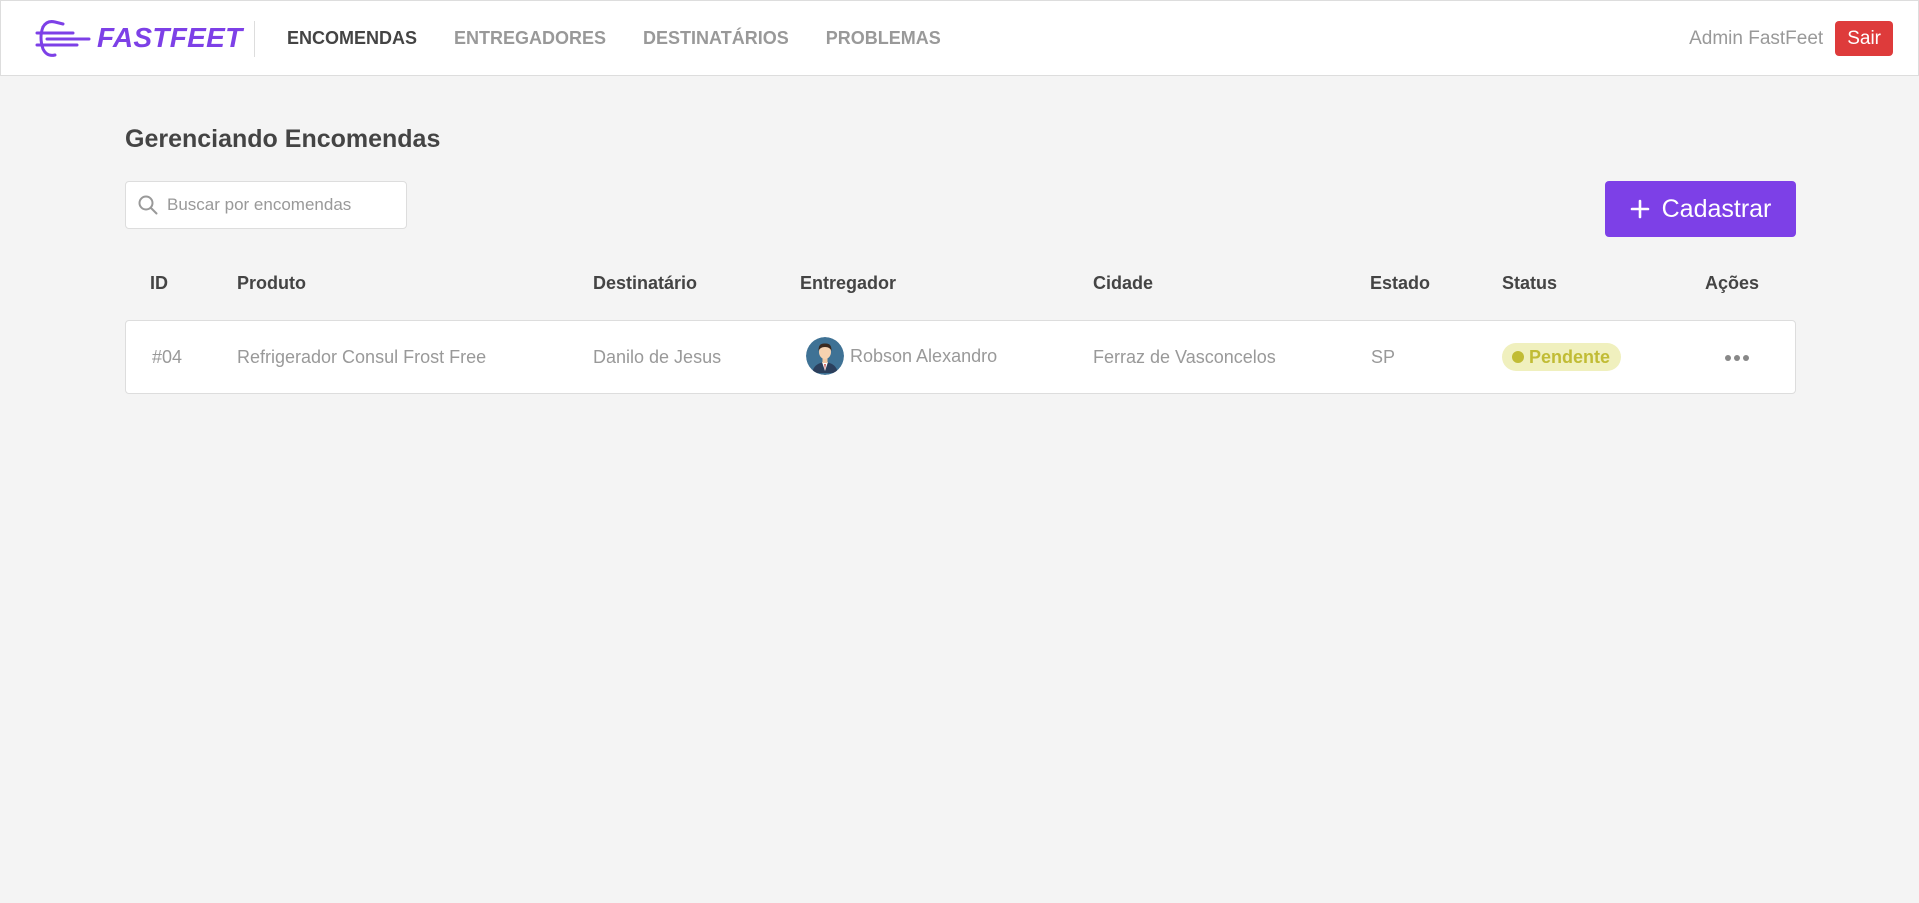 Image resolution: width=1919 pixels, height=903 pixels. Describe the element at coordinates (657, 357) in the screenshot. I see `cell-recipient: Danilo de Jesus` at that location.